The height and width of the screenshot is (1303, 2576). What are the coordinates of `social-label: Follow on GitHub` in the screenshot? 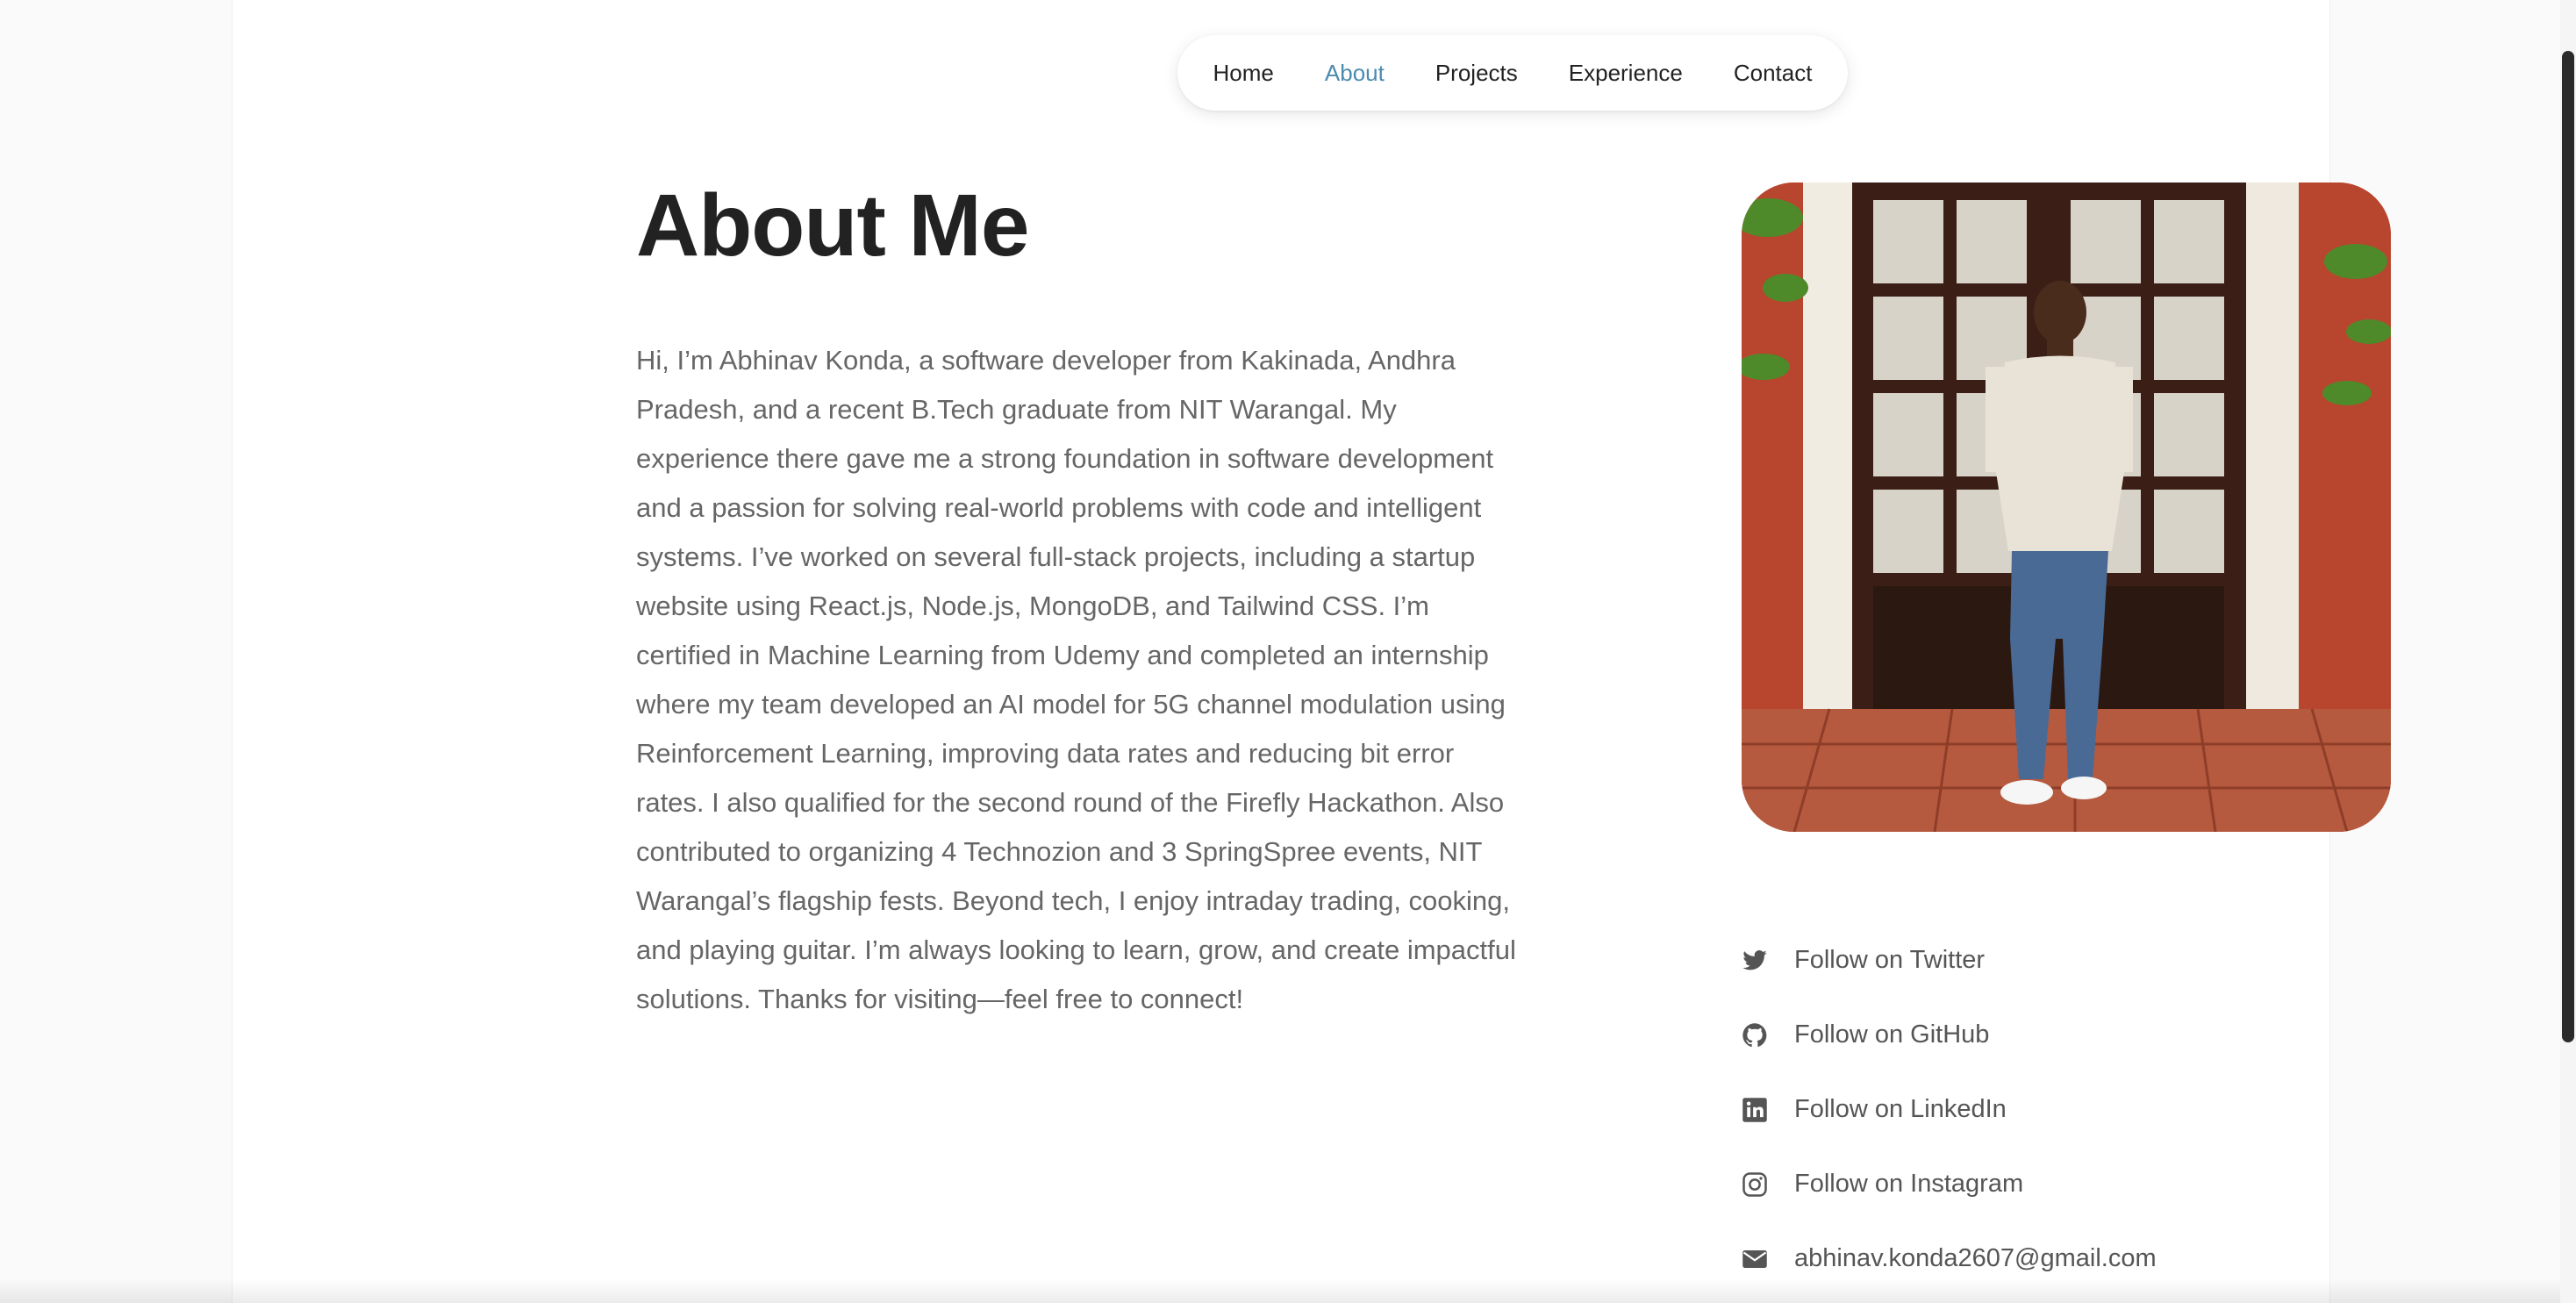 It's located at (1892, 1035).